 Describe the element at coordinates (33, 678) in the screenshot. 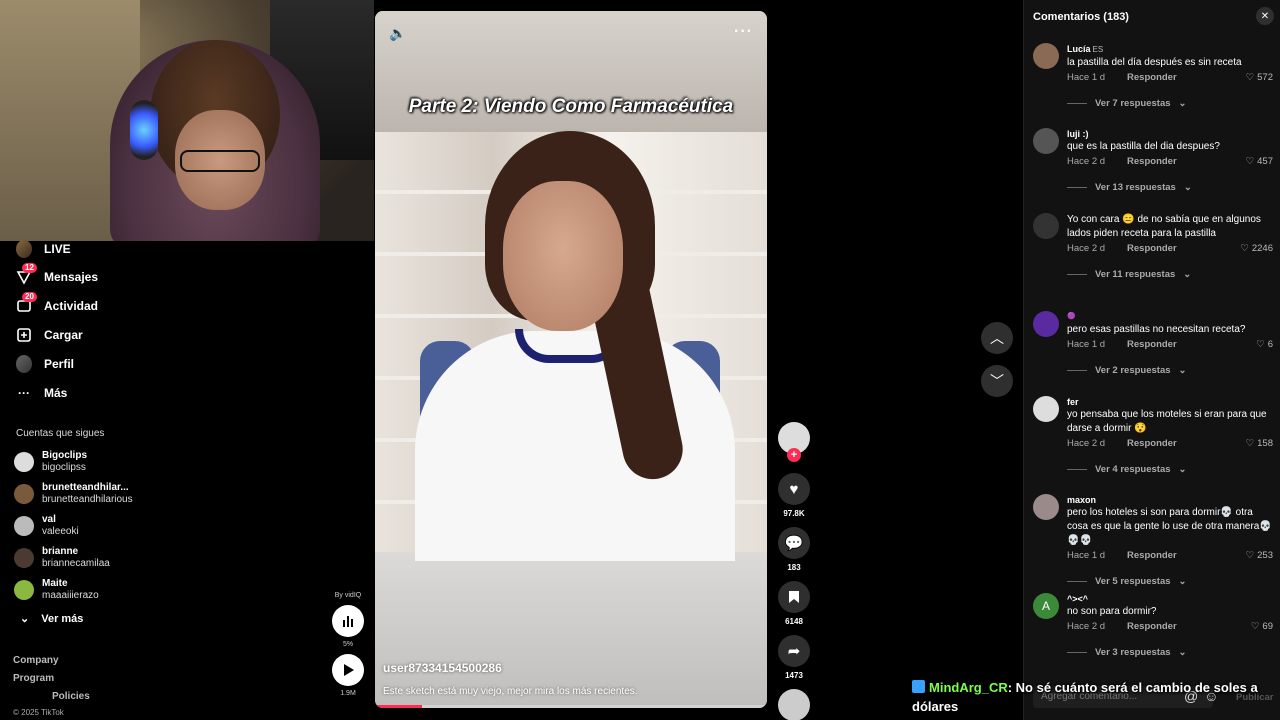

I see `footer-program: Program` at that location.